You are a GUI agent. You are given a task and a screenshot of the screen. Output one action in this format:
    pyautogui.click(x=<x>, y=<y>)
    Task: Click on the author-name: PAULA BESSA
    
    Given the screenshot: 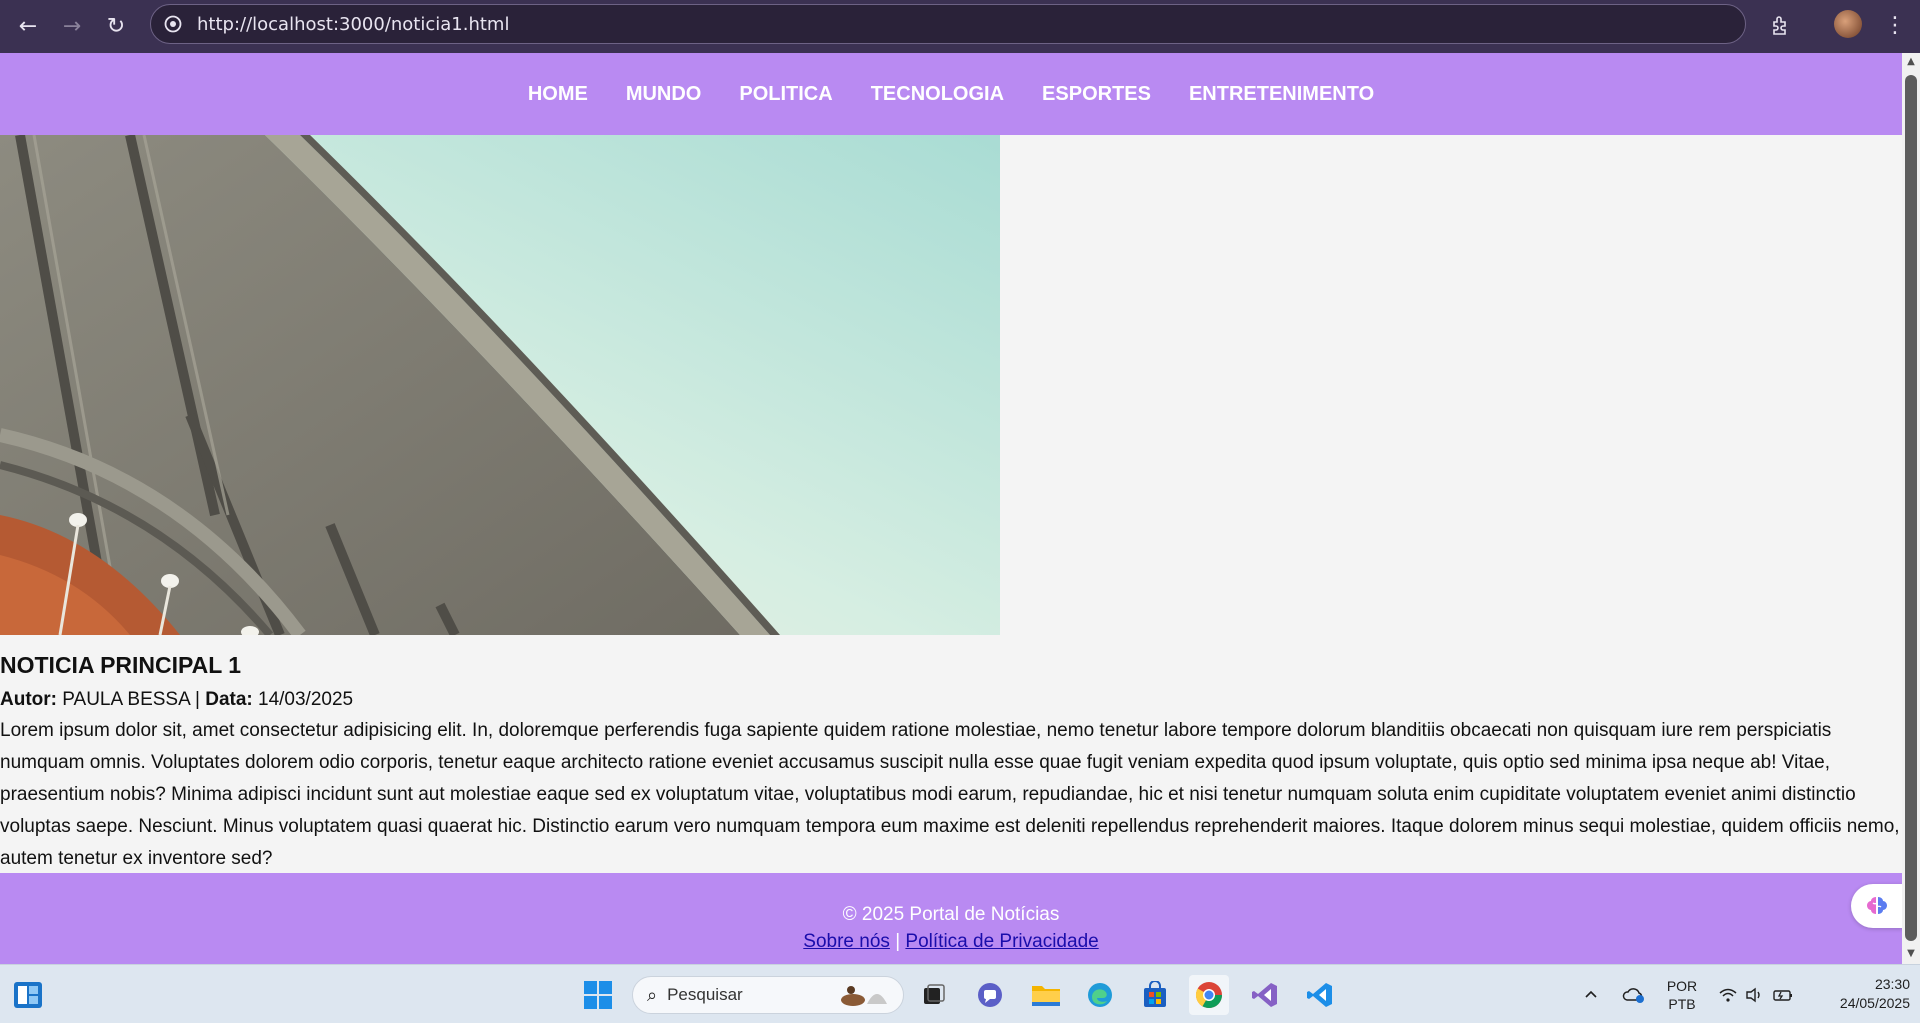 What is the action you would take?
    pyautogui.click(x=126, y=699)
    